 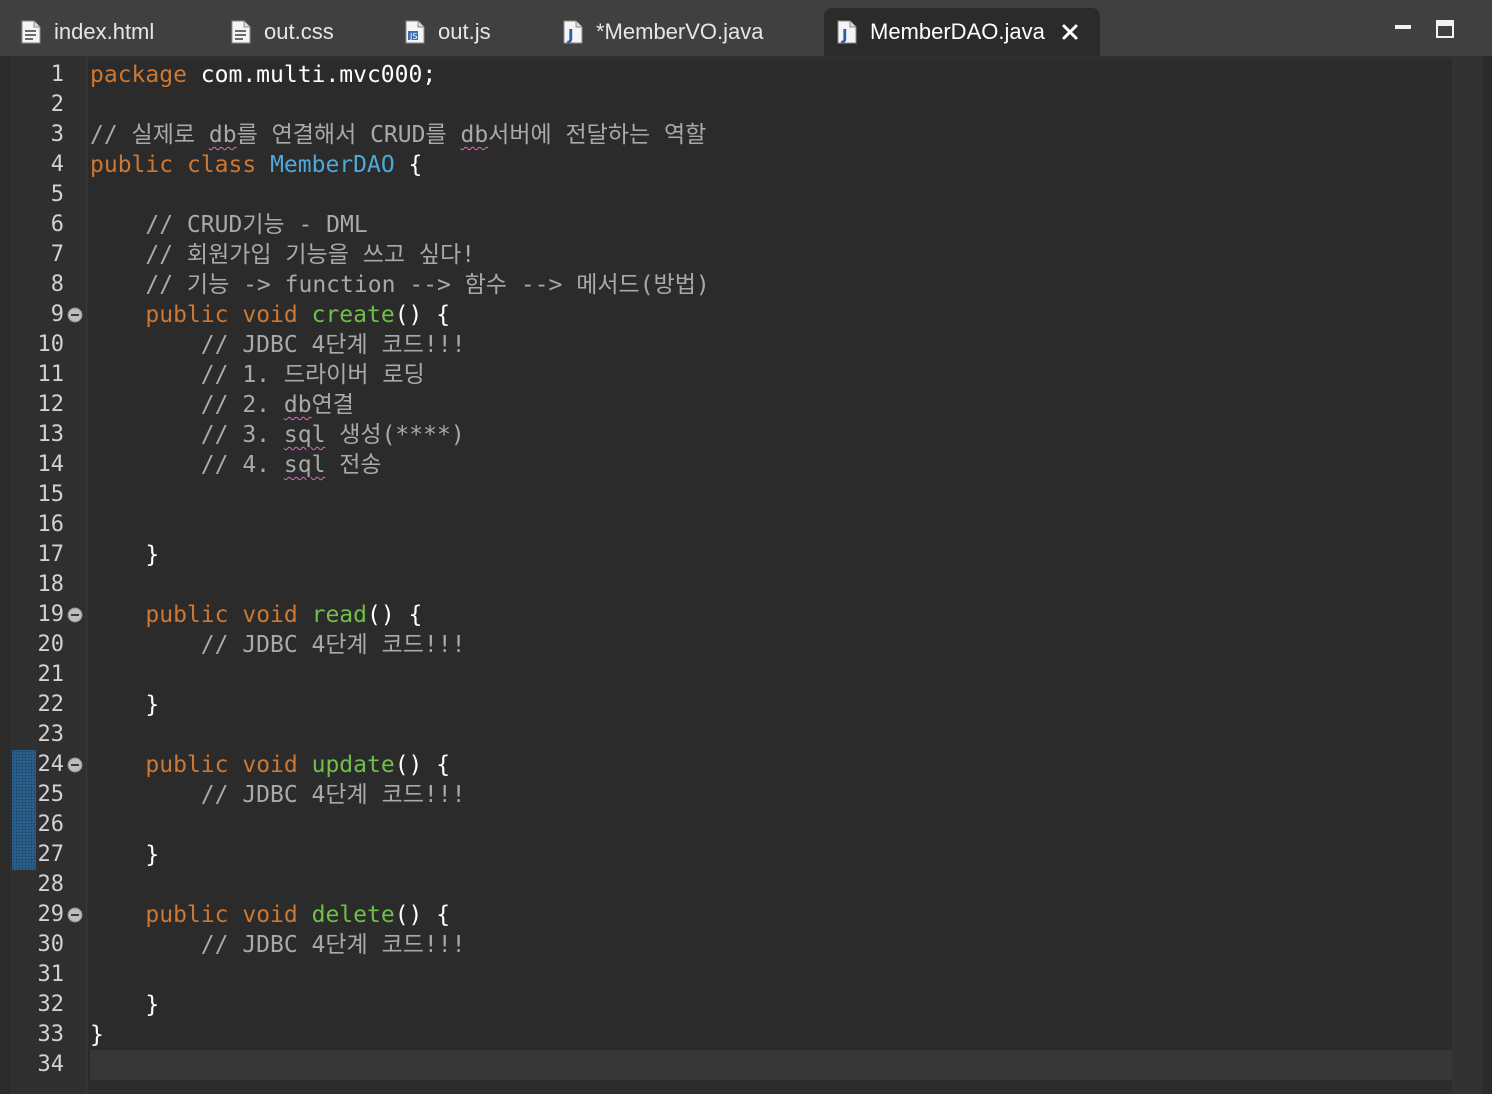 What do you see at coordinates (731, 195) in the screenshot?
I see `code-line: 5` at bounding box center [731, 195].